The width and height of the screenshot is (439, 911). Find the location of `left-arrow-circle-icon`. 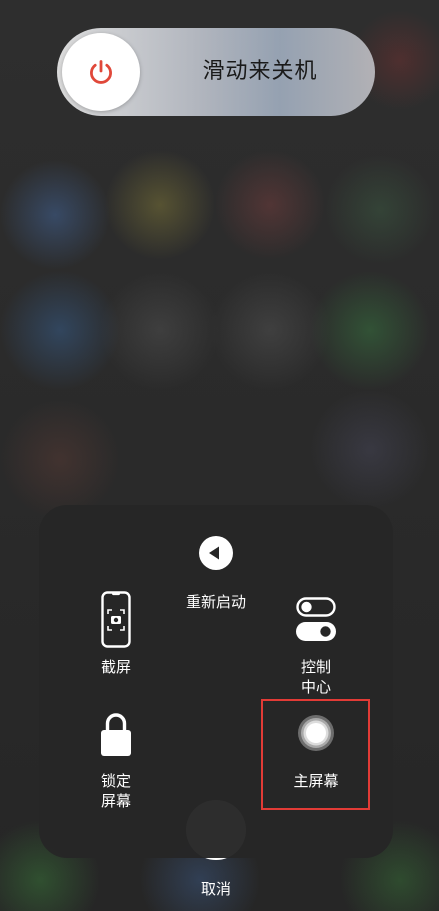

left-arrow-circle-icon is located at coordinates (216, 553).